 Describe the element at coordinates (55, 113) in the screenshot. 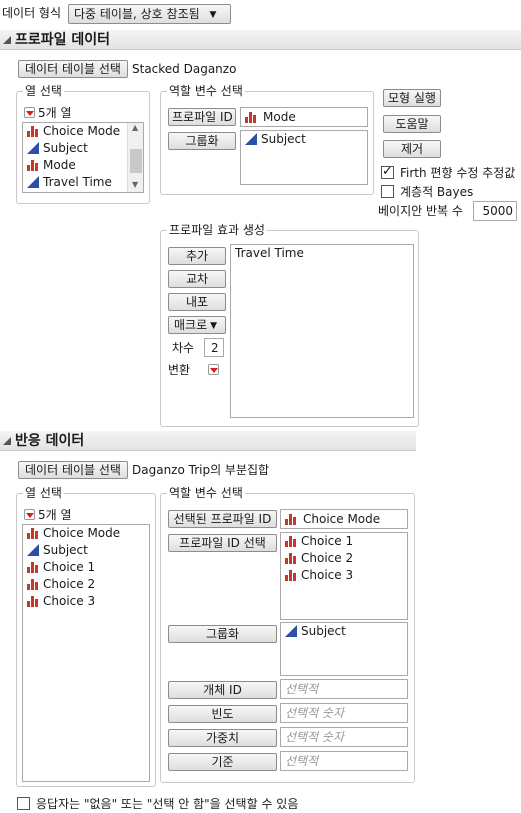

I see `profile-columns-count: 5개 열` at that location.